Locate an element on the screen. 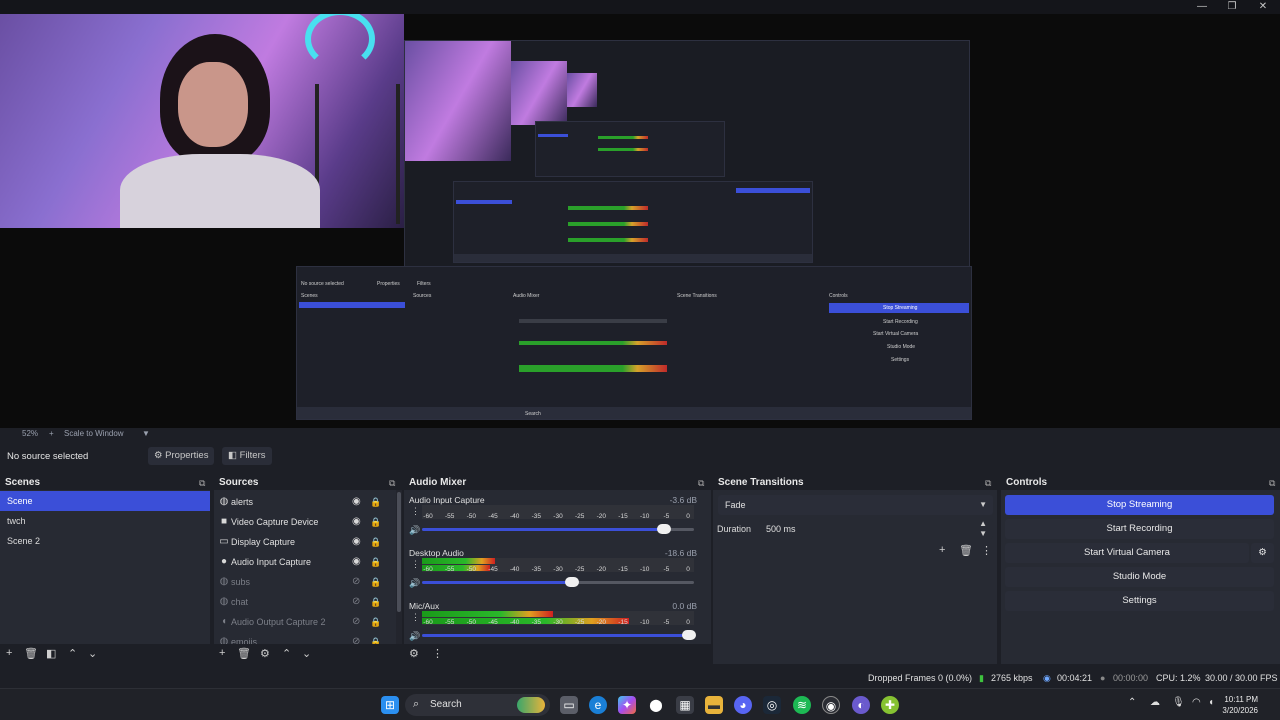  settings-button: Settings is located at coordinates (1139, 601).